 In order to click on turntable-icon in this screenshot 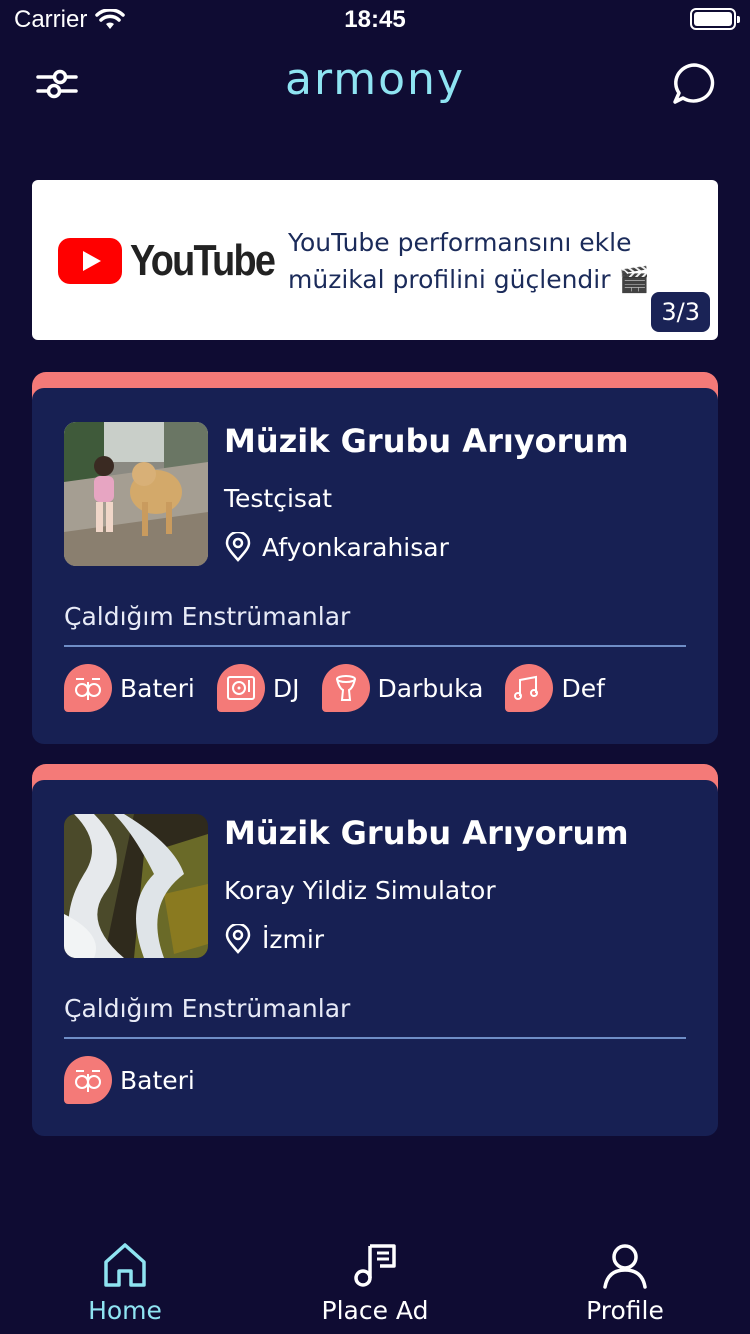, I will do `click(240, 688)`.